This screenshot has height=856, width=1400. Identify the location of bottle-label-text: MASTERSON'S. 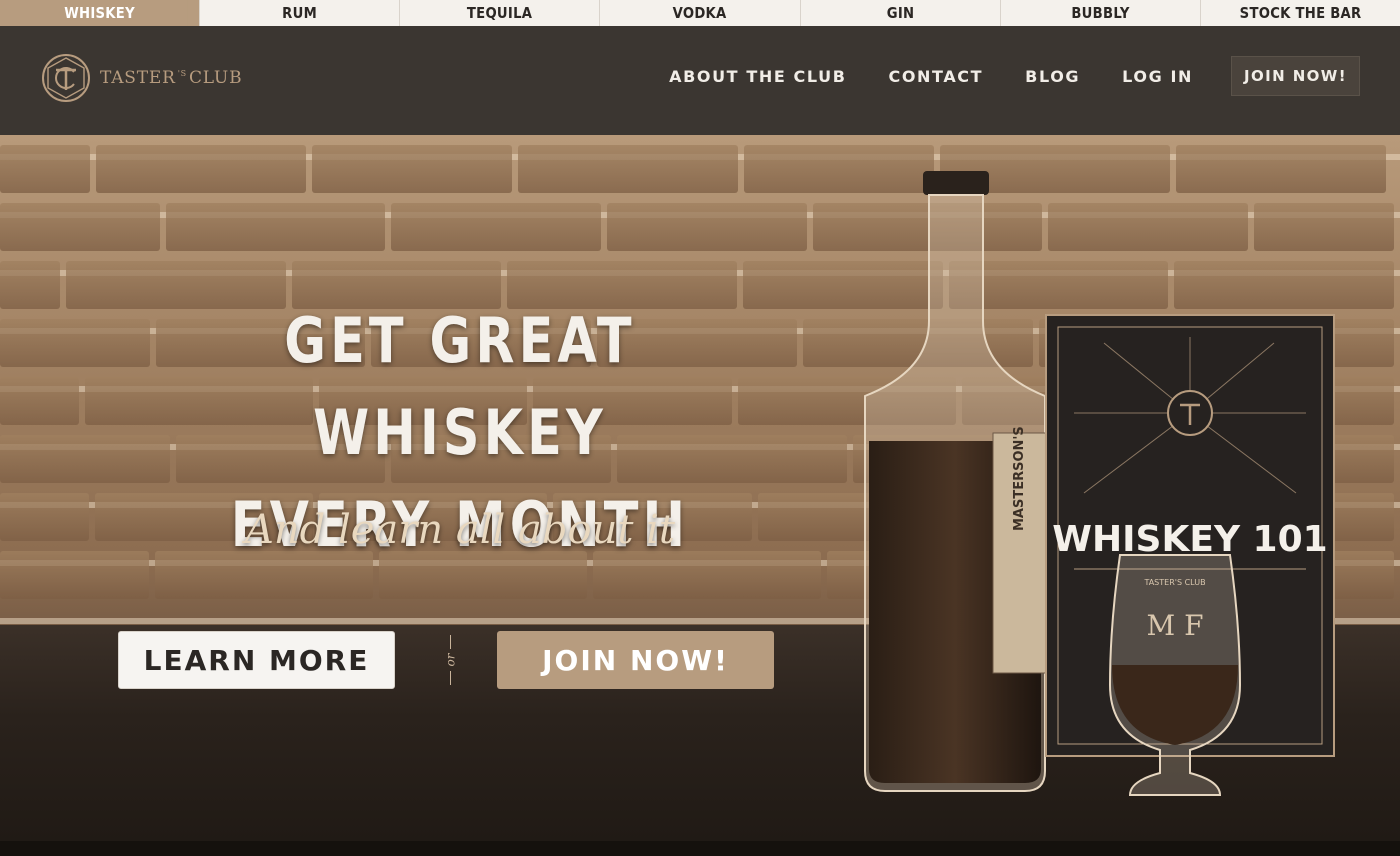
(1019, 478).